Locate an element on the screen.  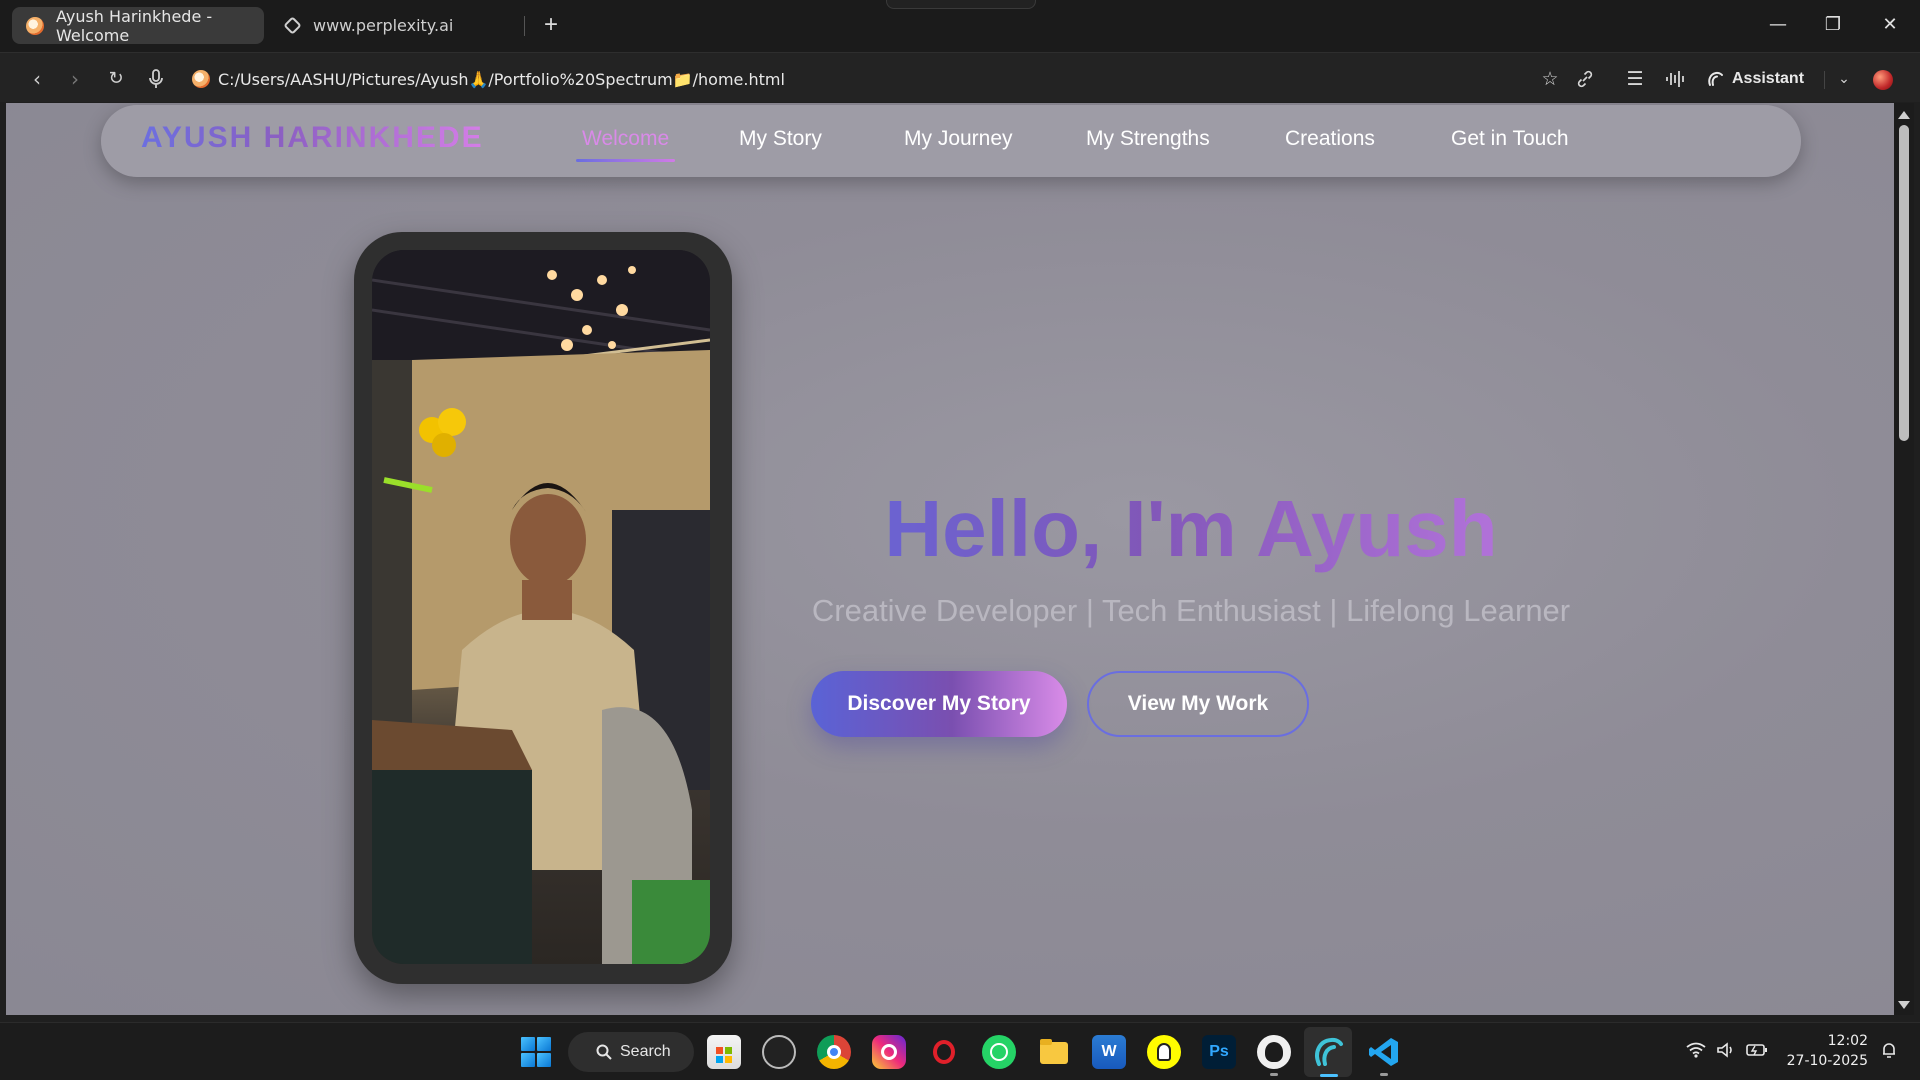
hero-title: Hello, I'm Ayush is located at coordinates (1191, 529).